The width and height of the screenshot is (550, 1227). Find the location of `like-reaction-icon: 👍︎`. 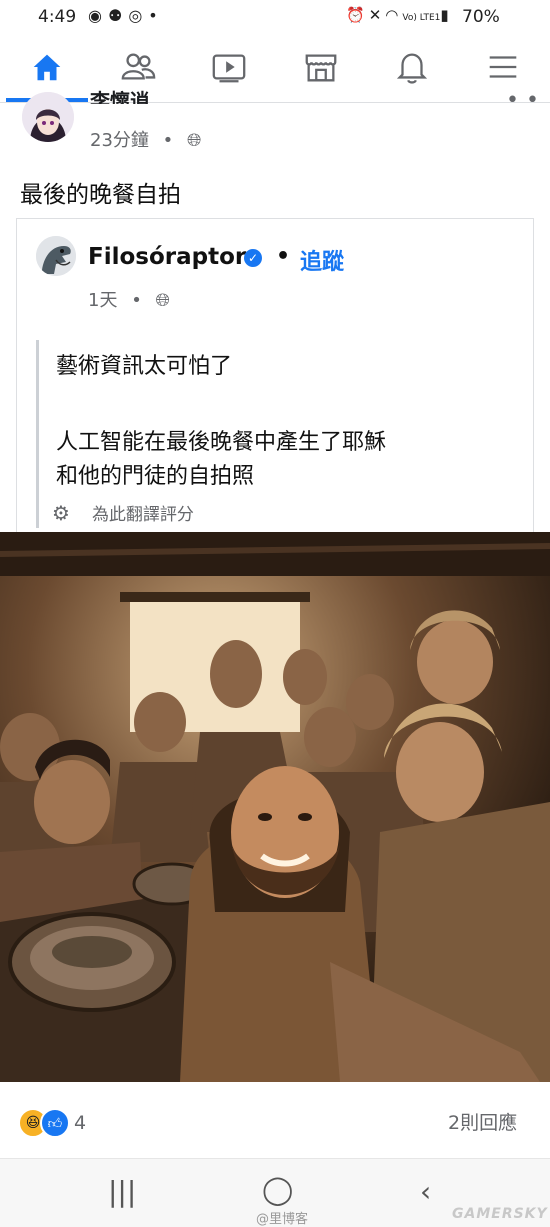

like-reaction-icon: 👍︎ is located at coordinates (55, 1123).